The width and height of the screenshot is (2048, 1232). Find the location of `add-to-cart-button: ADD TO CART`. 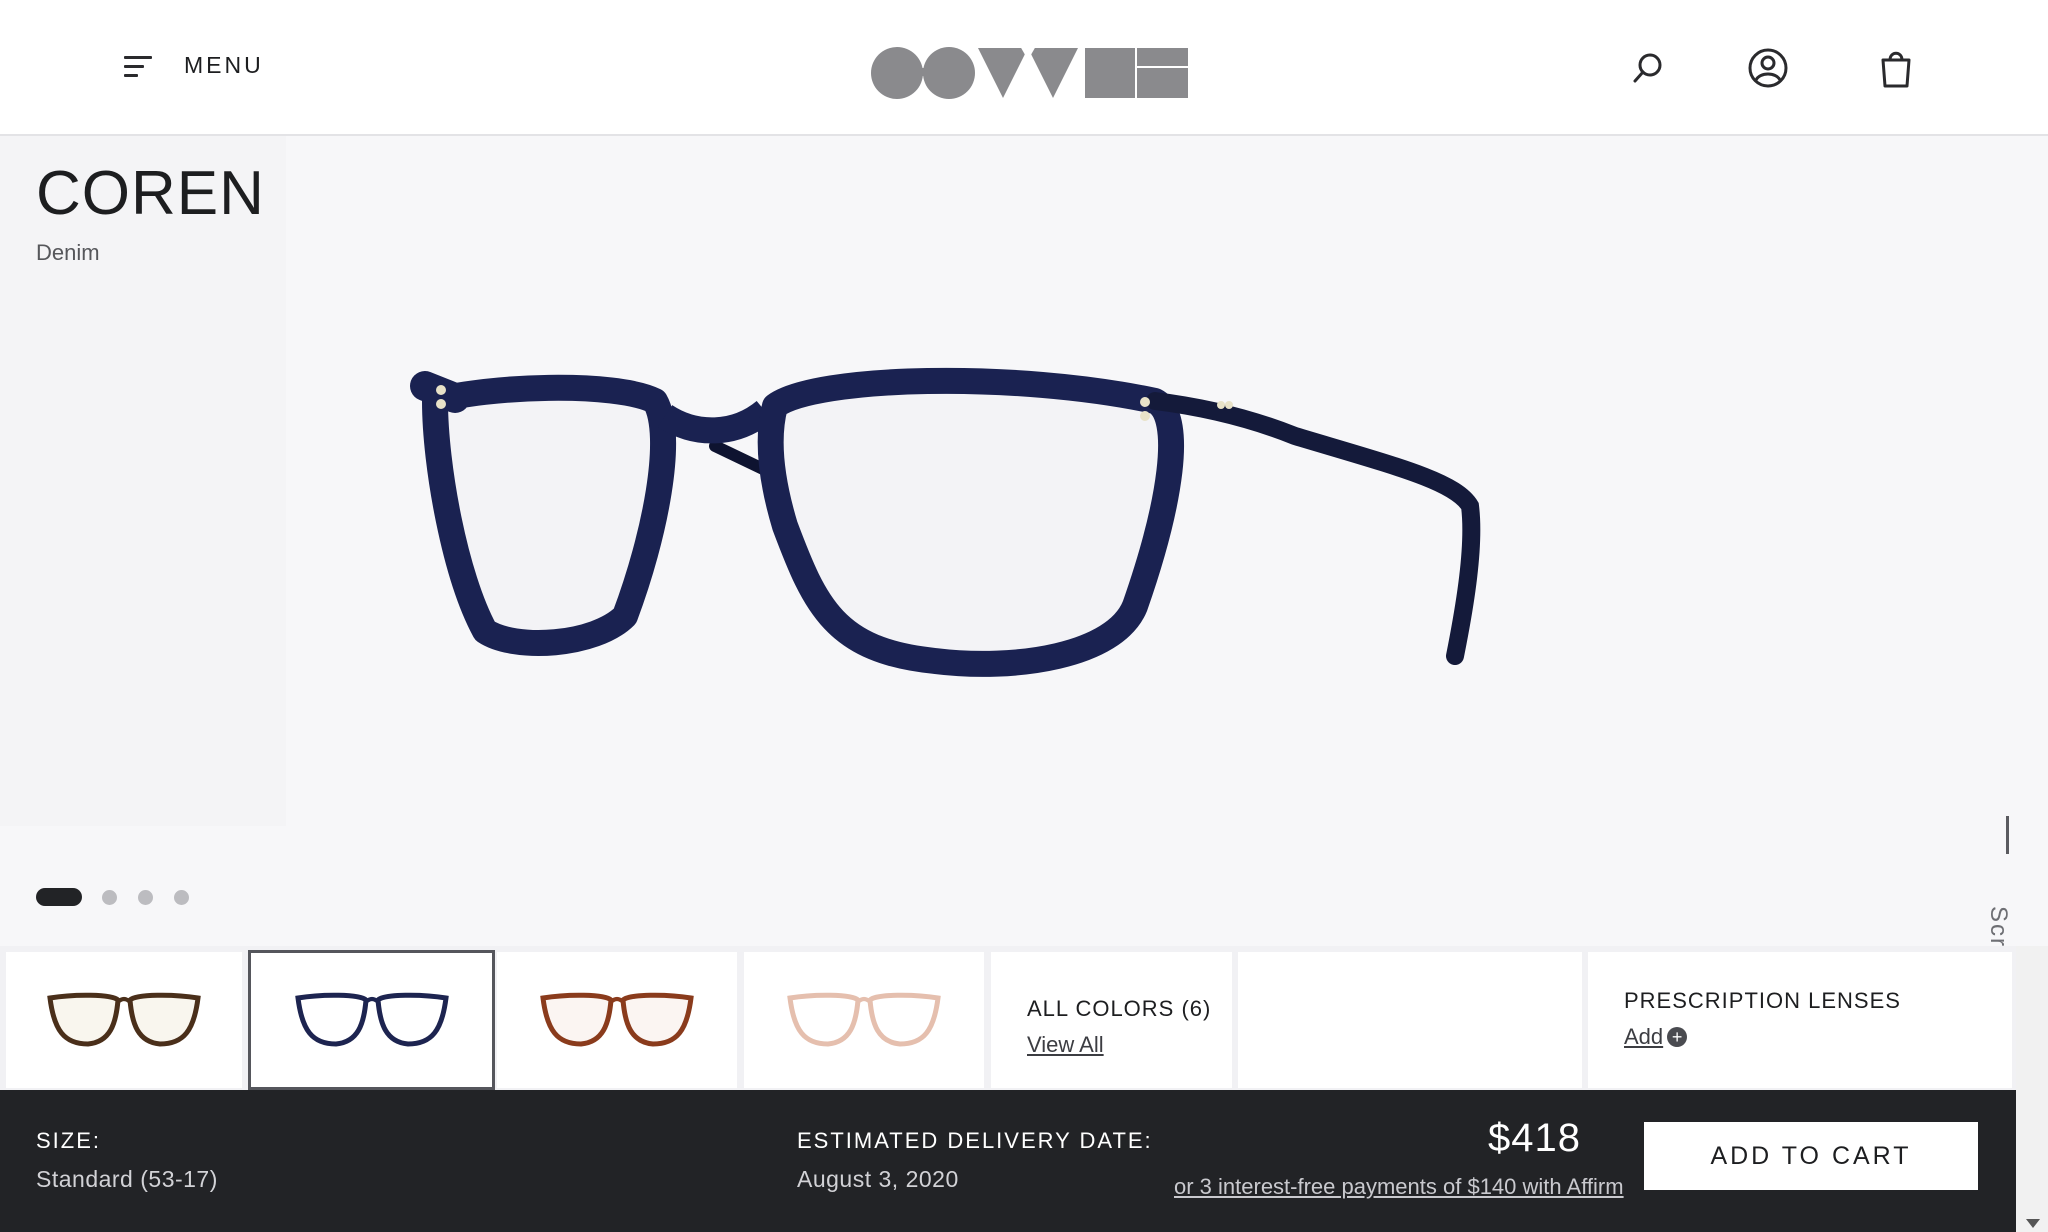

add-to-cart-button: ADD TO CART is located at coordinates (1811, 1156).